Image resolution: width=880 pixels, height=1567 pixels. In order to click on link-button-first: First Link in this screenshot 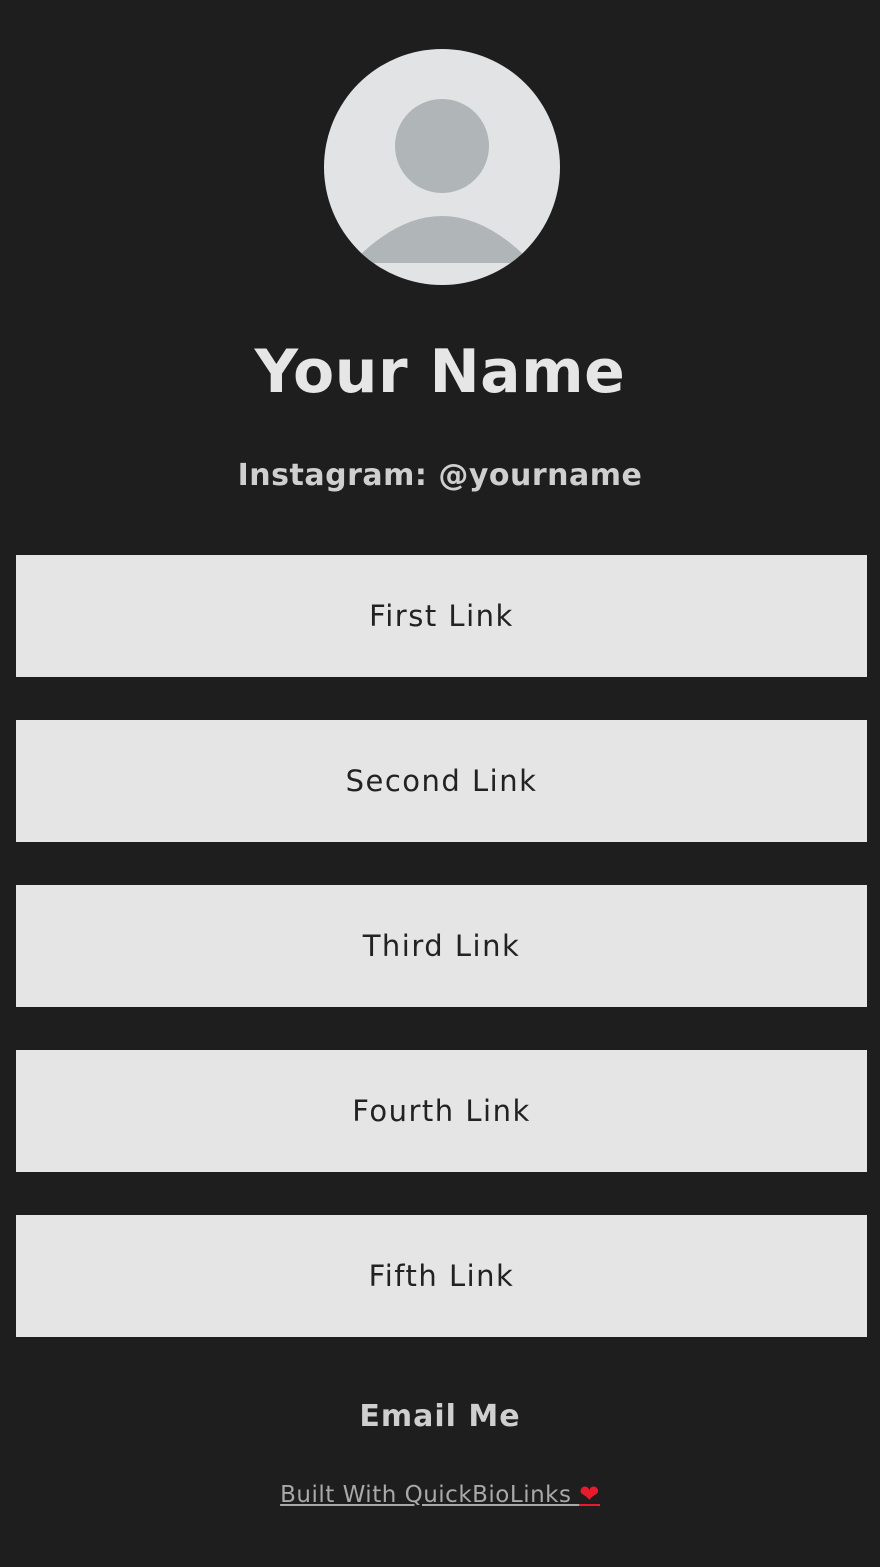, I will do `click(441, 616)`.